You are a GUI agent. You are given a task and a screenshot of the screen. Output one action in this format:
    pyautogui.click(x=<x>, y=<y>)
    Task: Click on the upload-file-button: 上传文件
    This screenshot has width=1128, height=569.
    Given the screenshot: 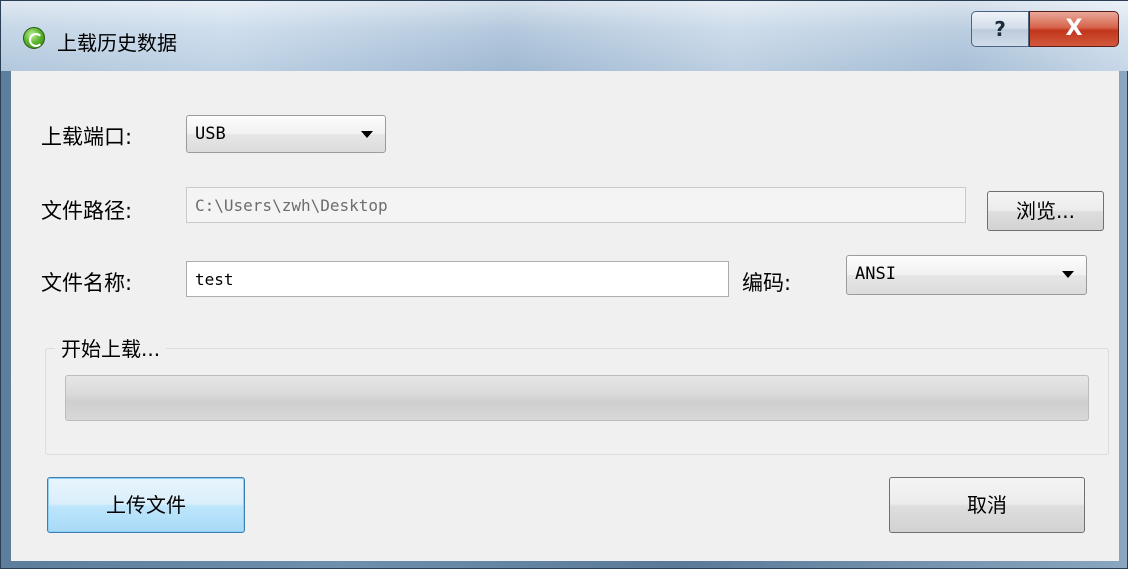 What is the action you would take?
    pyautogui.click(x=146, y=505)
    